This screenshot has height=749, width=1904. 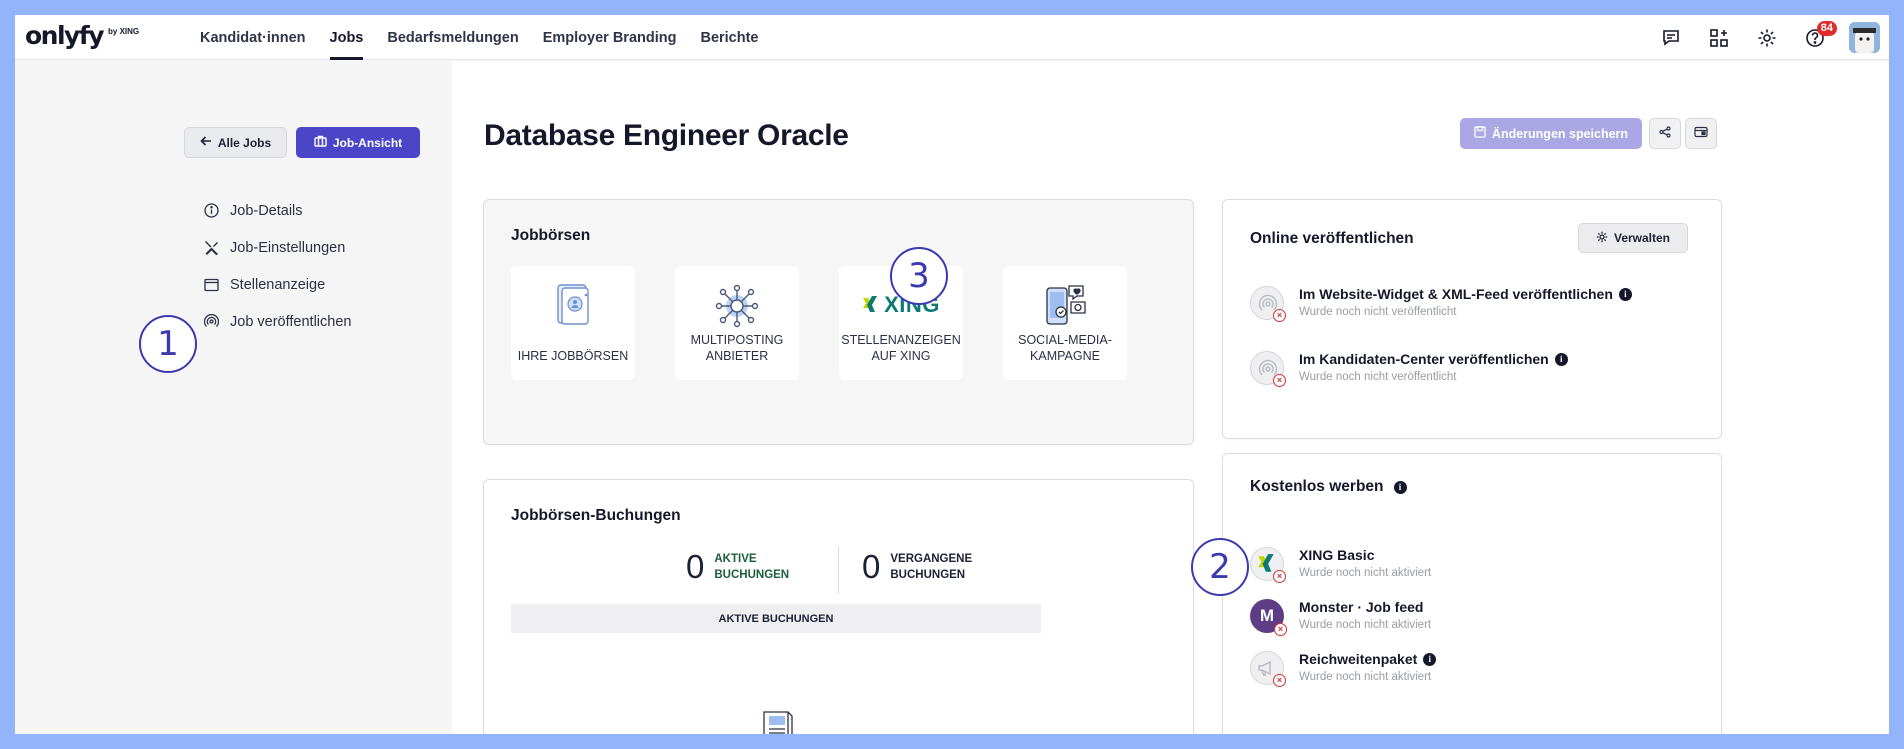 I want to click on share-button, so click(x=1665, y=133).